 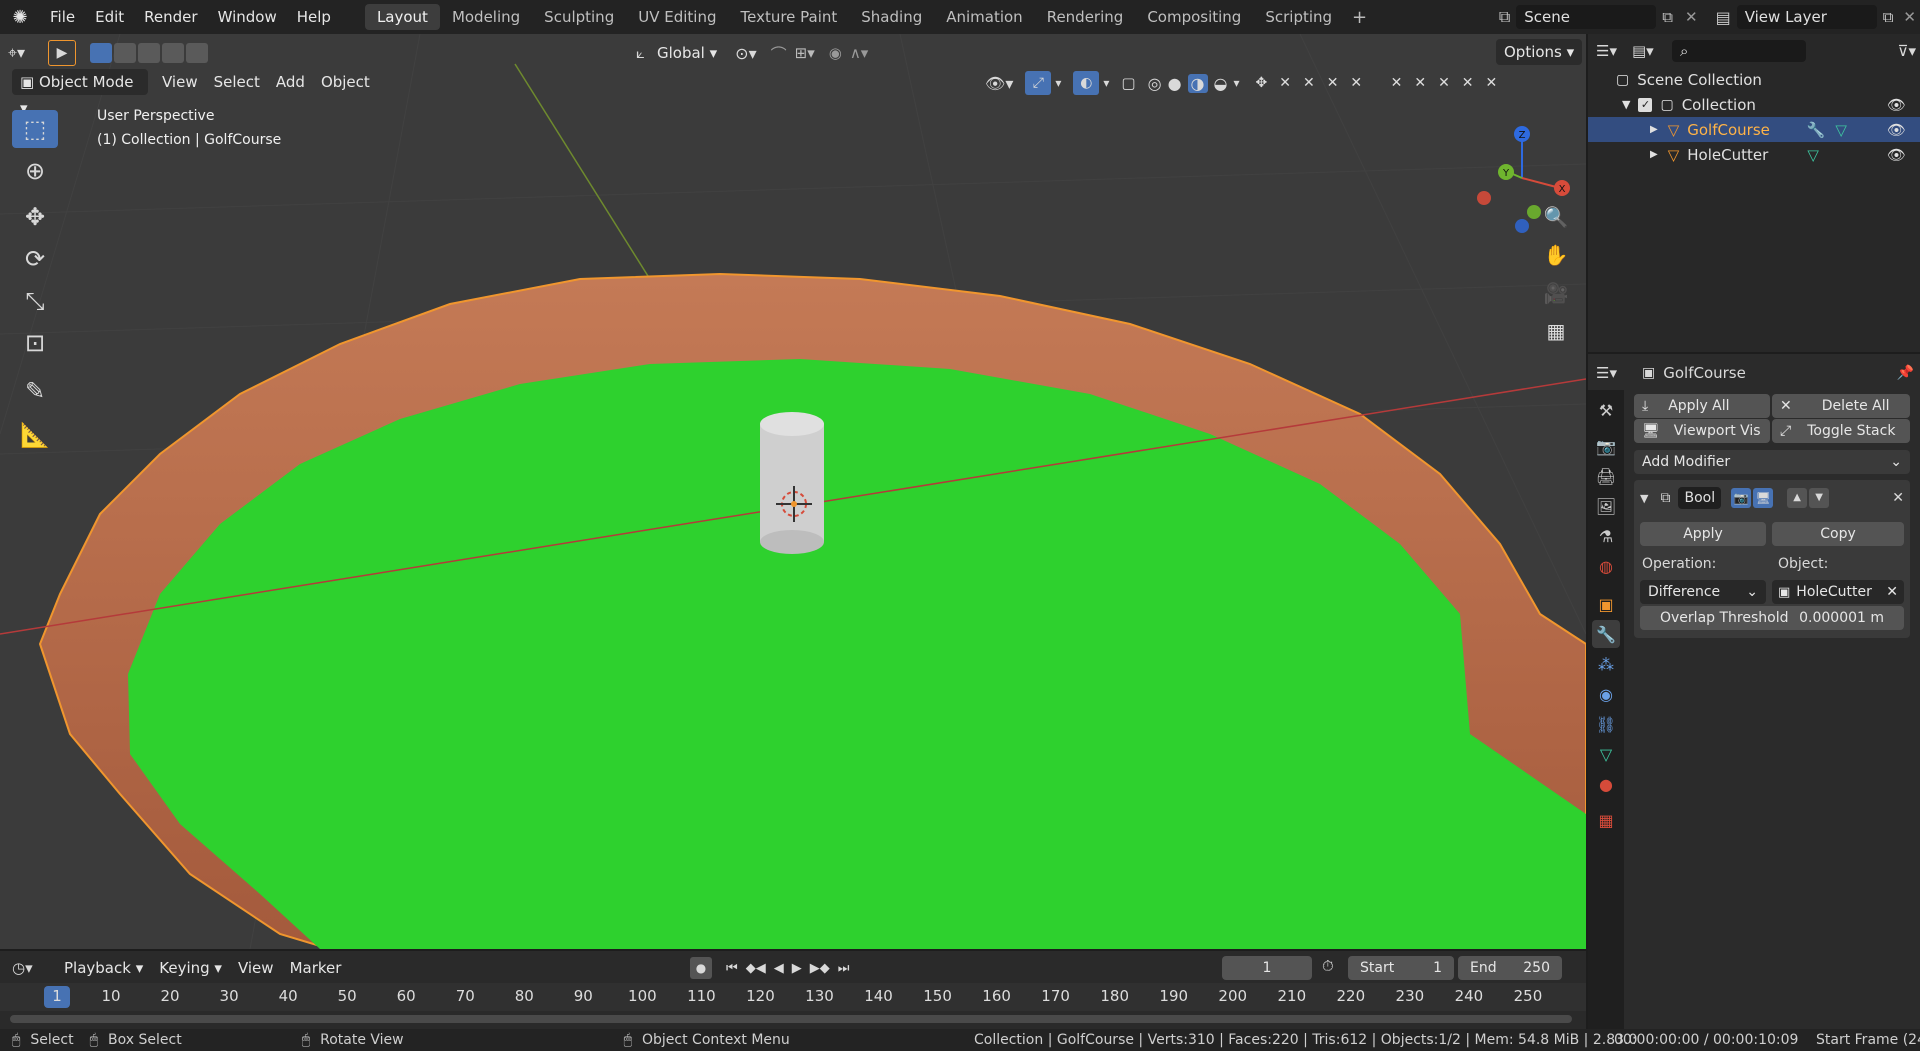 What do you see at coordinates (1644, 498) in the screenshot?
I see `collapse-modifier-icon: ▼` at bounding box center [1644, 498].